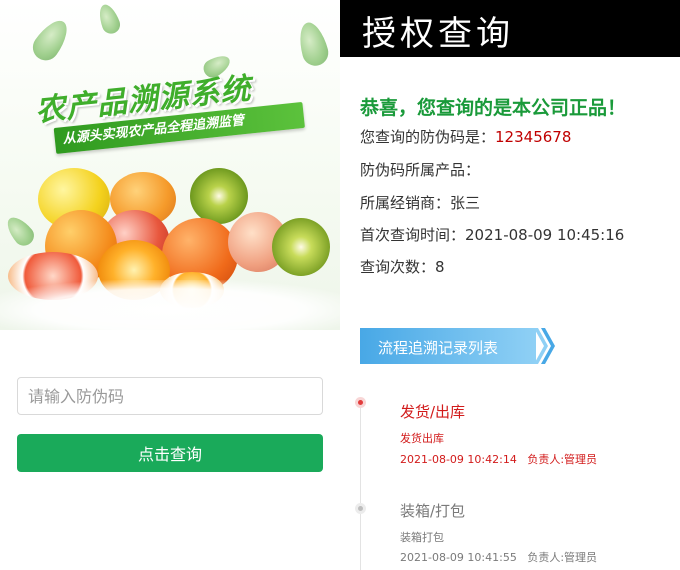 This screenshot has height=570, width=680. What do you see at coordinates (405, 203) in the screenshot?
I see `dealer-label: 所属经销商：` at bounding box center [405, 203].